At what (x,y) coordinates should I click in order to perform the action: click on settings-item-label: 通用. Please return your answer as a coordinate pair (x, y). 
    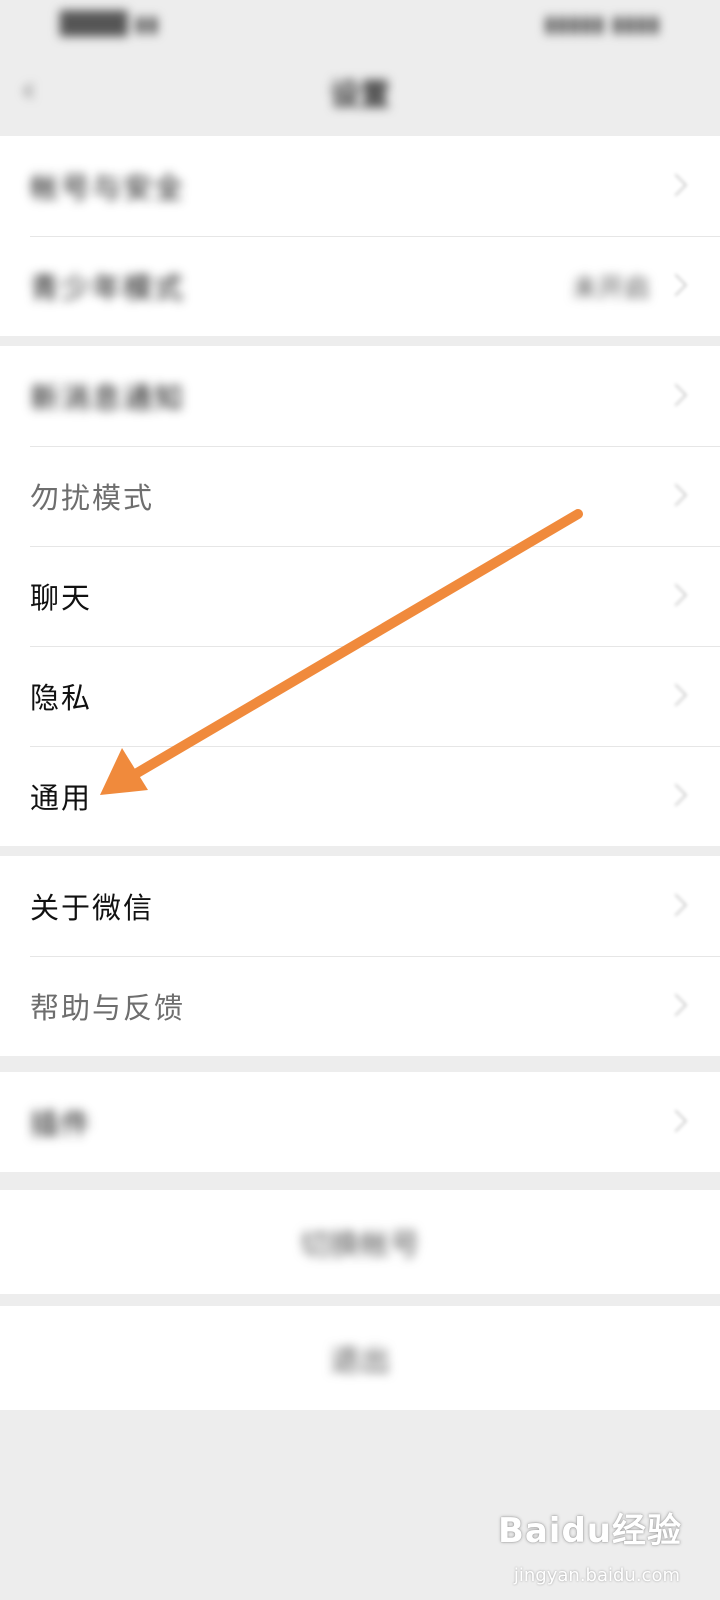
    Looking at the image, I should click on (61, 798).